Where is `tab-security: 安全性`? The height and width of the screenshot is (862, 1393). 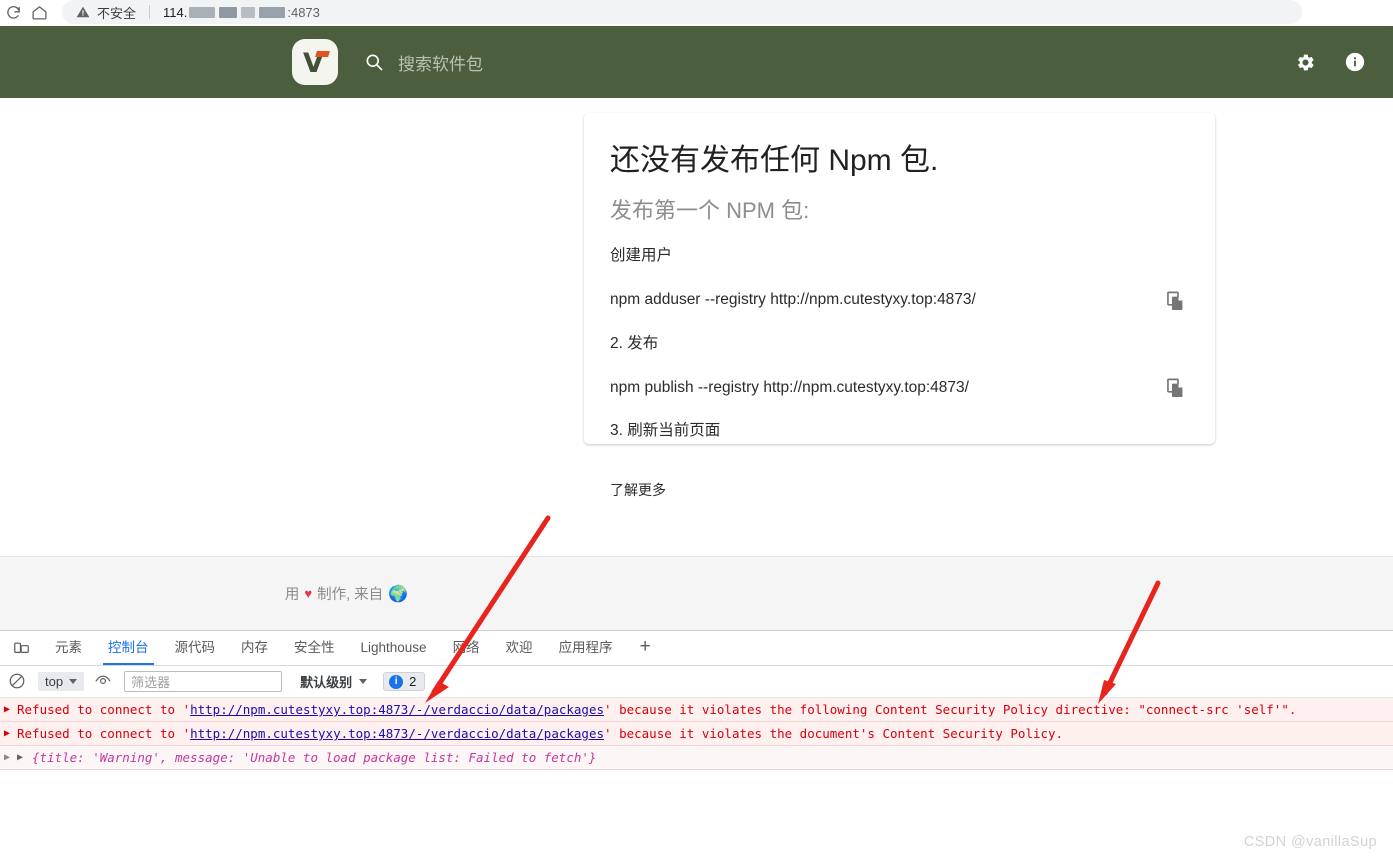 tab-security: 安全性 is located at coordinates (314, 648).